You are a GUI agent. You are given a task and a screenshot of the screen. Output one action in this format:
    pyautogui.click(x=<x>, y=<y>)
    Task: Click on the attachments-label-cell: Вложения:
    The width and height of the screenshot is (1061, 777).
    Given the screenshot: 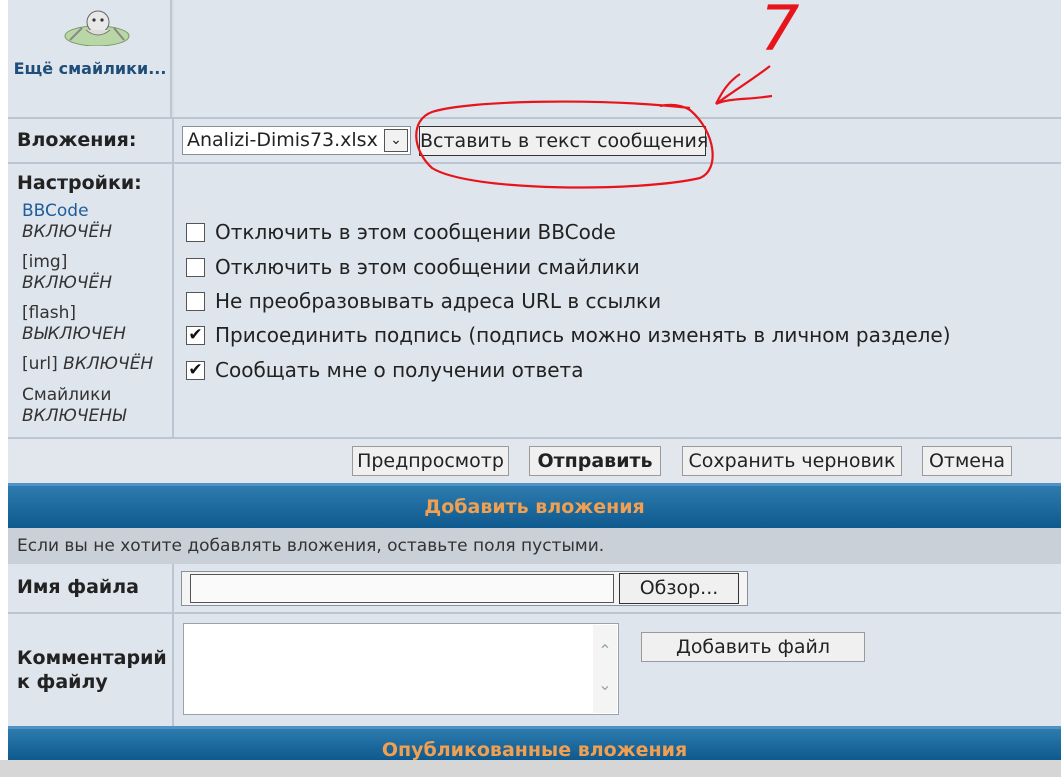 What is the action you would take?
    pyautogui.click(x=91, y=140)
    